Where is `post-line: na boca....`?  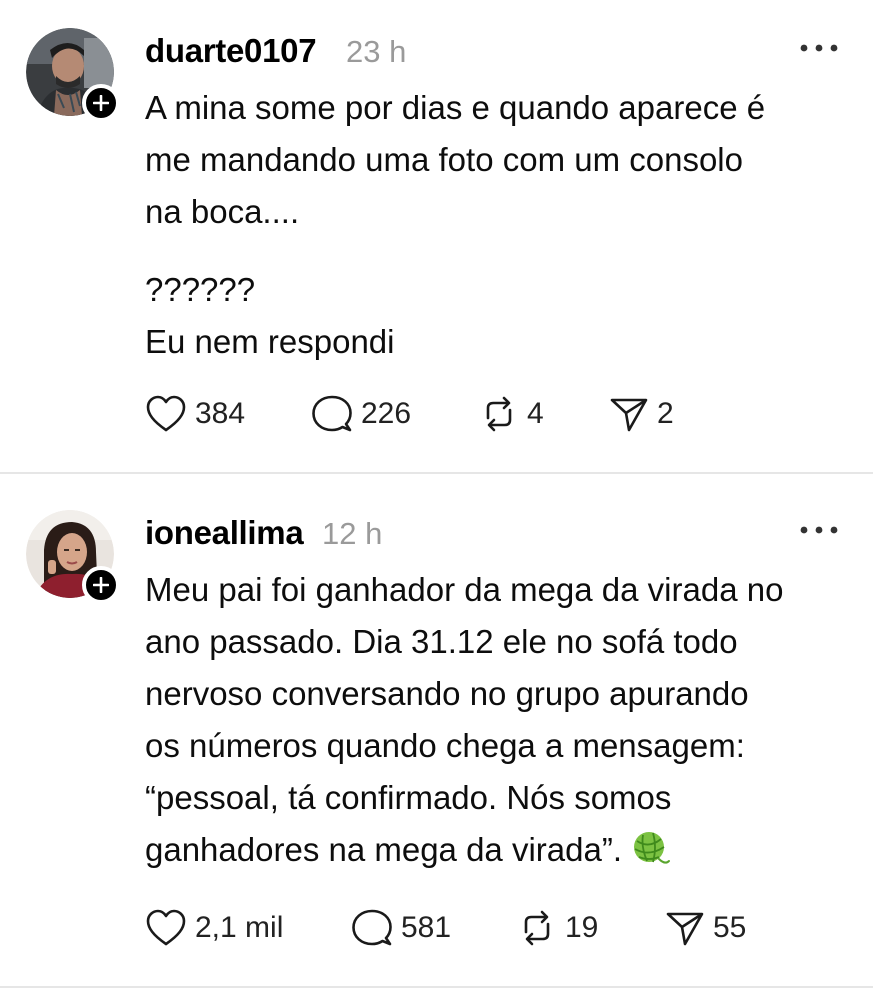 post-line: na boca.... is located at coordinates (222, 211).